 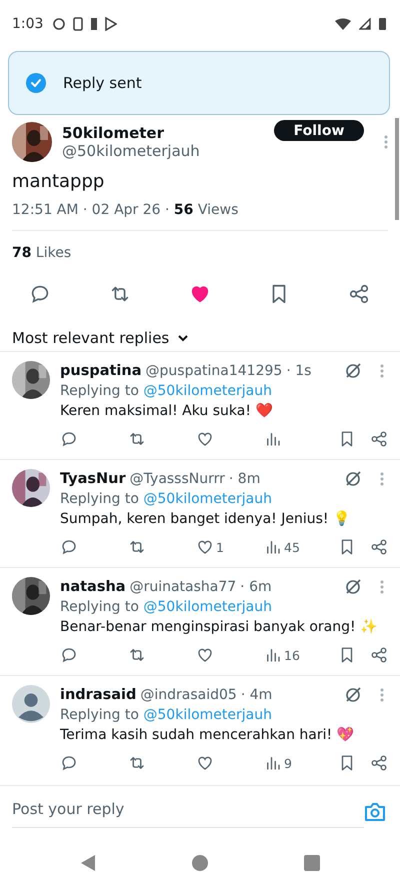 I want to click on reply-text: Benar-benar menginspirasi banyak orang! ✨, so click(x=219, y=626).